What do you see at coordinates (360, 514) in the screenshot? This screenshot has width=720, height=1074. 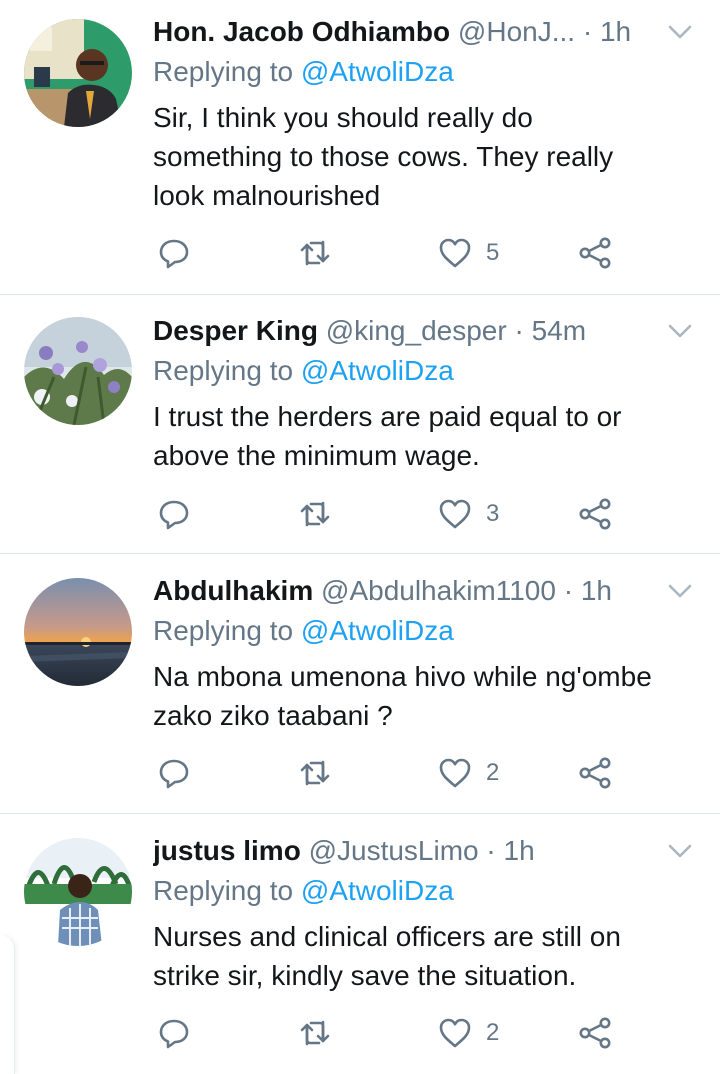 I see `action-bar: 3` at bounding box center [360, 514].